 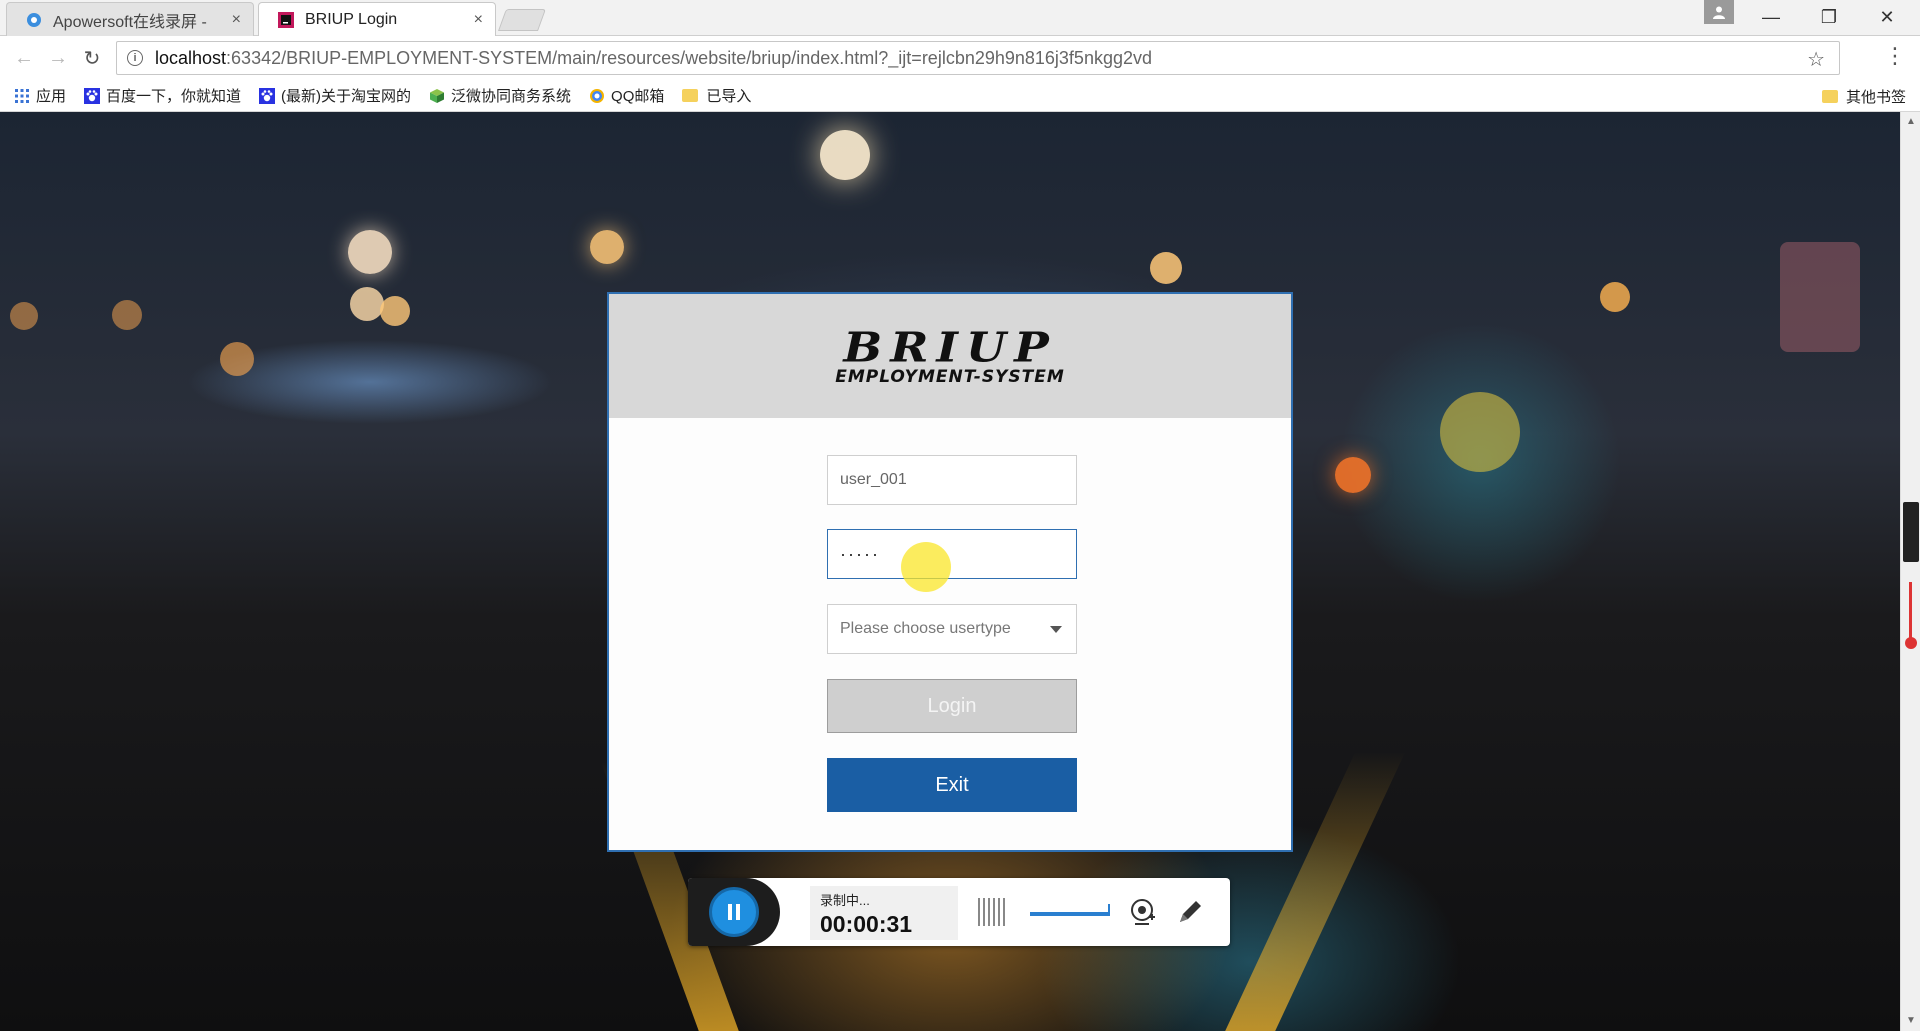 I want to click on bookmark-taobao: (最新)关于淘宝网的, so click(x=335, y=95).